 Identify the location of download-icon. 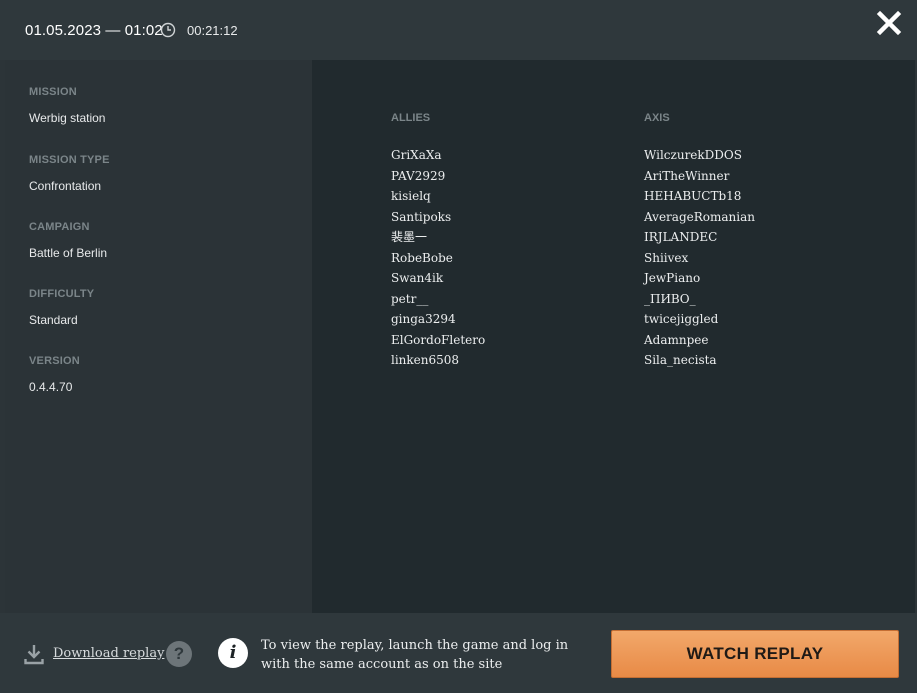
(34, 654).